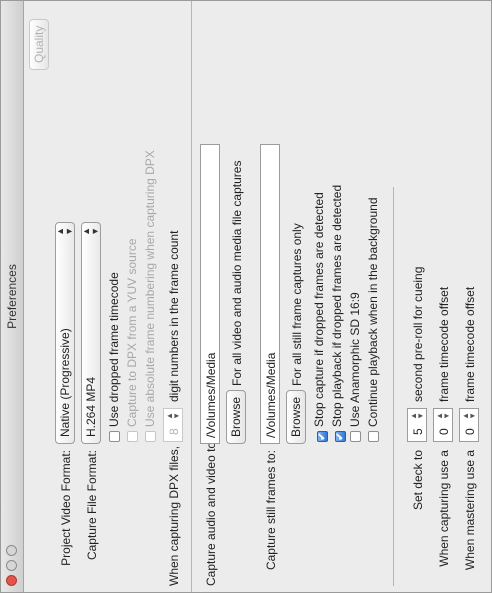  Describe the element at coordinates (173, 425) in the screenshot. I see `dpx-digits-stepper: 8 ▲ ▼` at that location.